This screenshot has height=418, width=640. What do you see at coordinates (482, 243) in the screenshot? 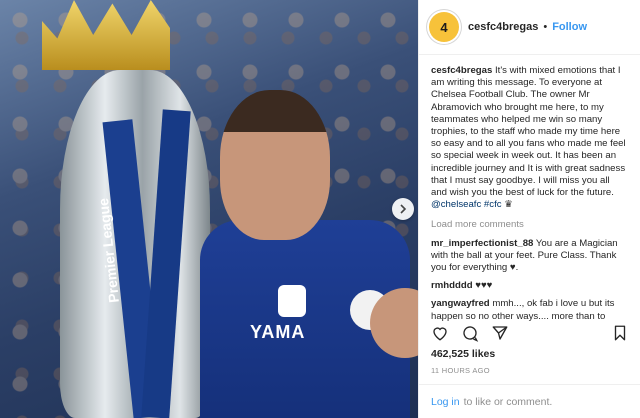
I see `comment-username: mr_imperfectionist_88` at bounding box center [482, 243].